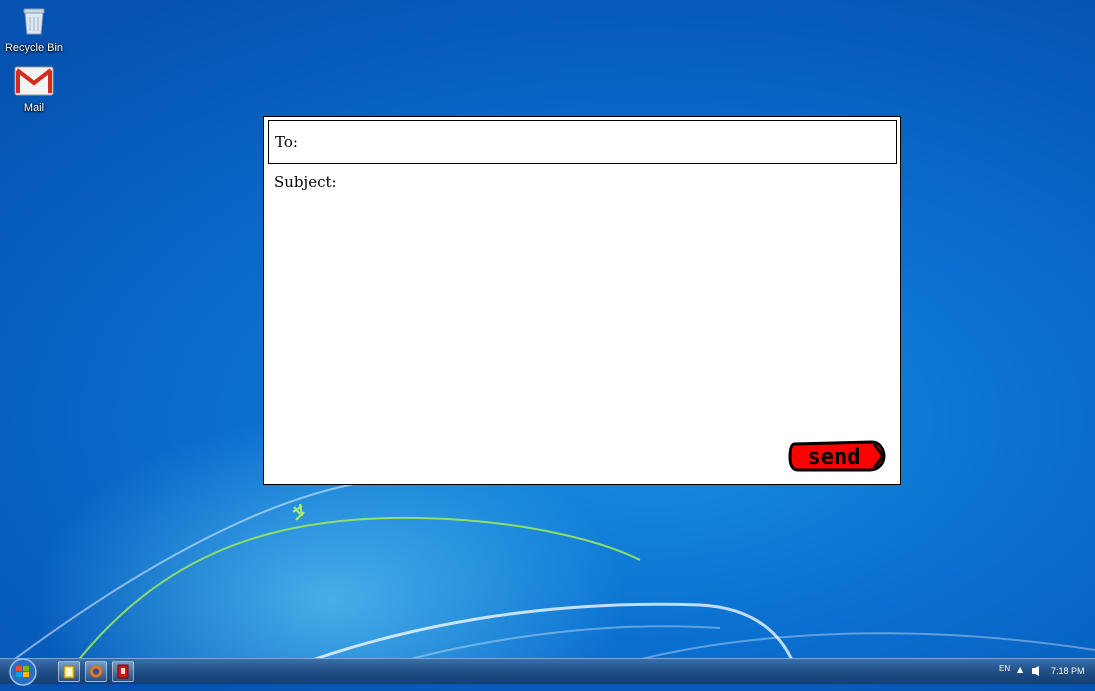  I want to click on taskbar: EN ▲ 7:18 PM, so click(547, 671).